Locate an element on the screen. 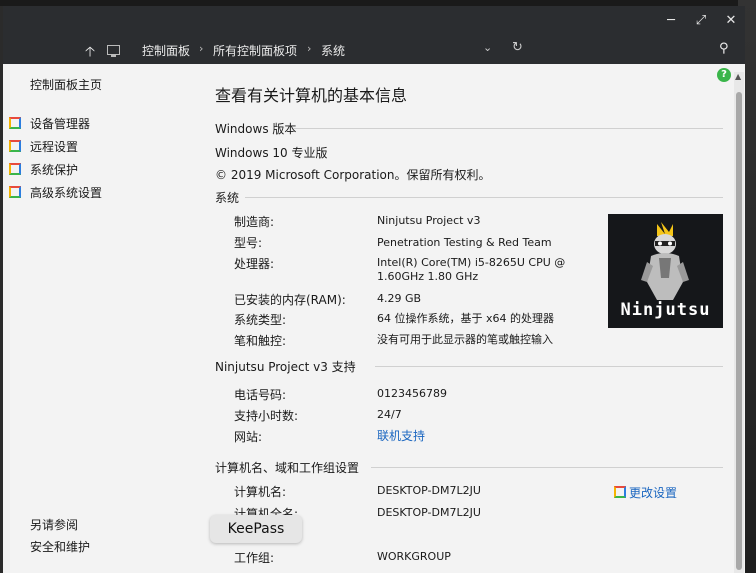 The height and width of the screenshot is (573, 756). vertical-scrollbar: ▲ is located at coordinates (739, 322).